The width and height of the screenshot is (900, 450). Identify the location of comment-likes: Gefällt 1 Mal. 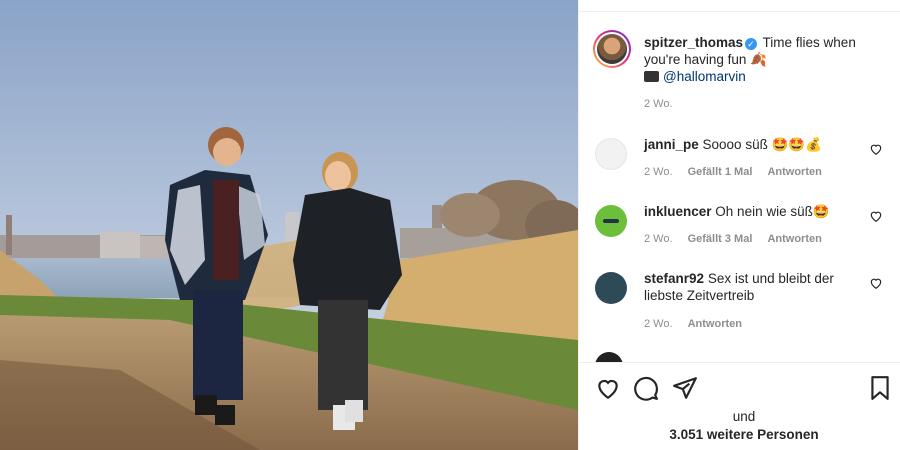
(720, 172).